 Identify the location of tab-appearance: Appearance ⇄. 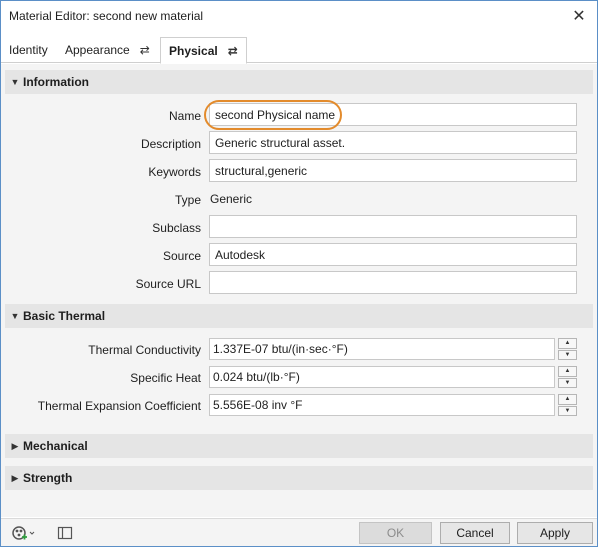
(107, 50).